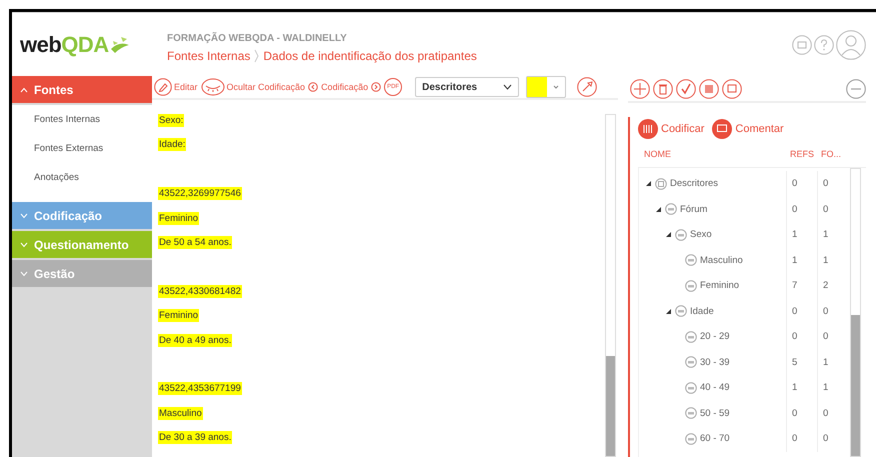  Describe the element at coordinates (180, 413) in the screenshot. I see `highlighted-text: Masculino` at that location.